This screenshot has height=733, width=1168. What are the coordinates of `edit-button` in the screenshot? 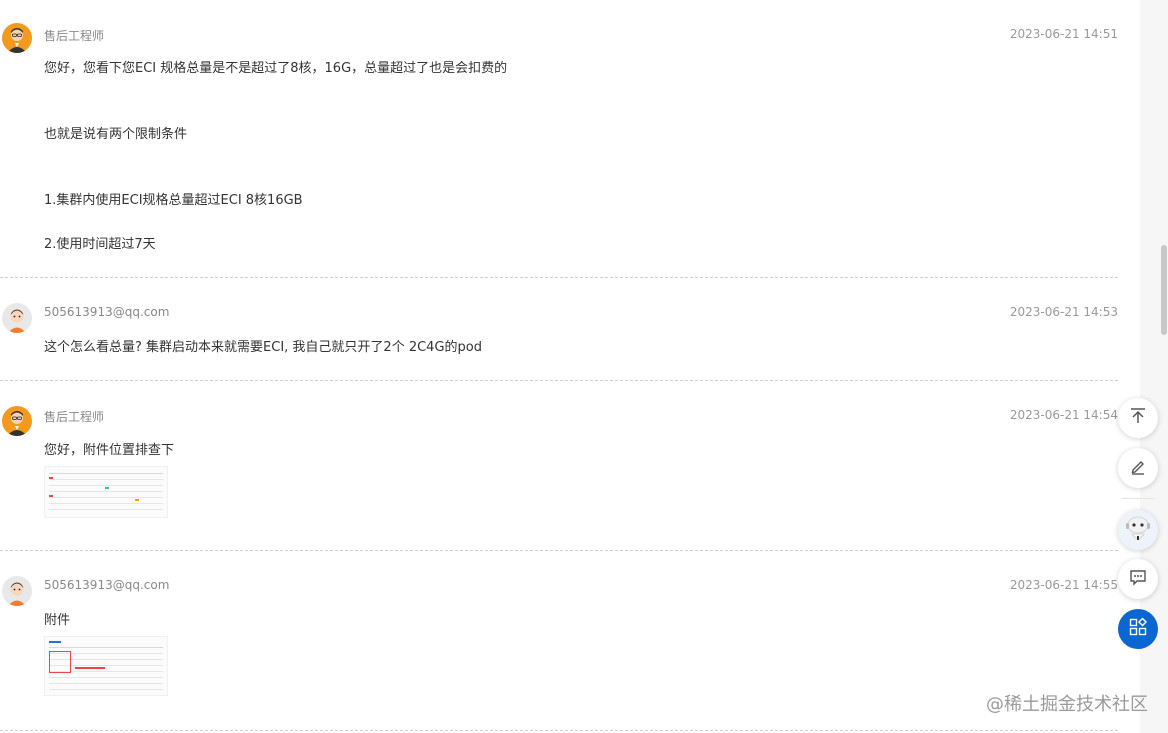 It's located at (1138, 468).